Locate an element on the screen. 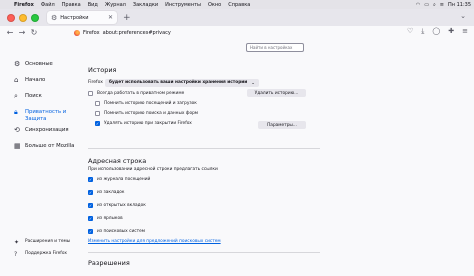 This screenshot has width=474, height=276. pocket-icon: ♡ is located at coordinates (410, 31).